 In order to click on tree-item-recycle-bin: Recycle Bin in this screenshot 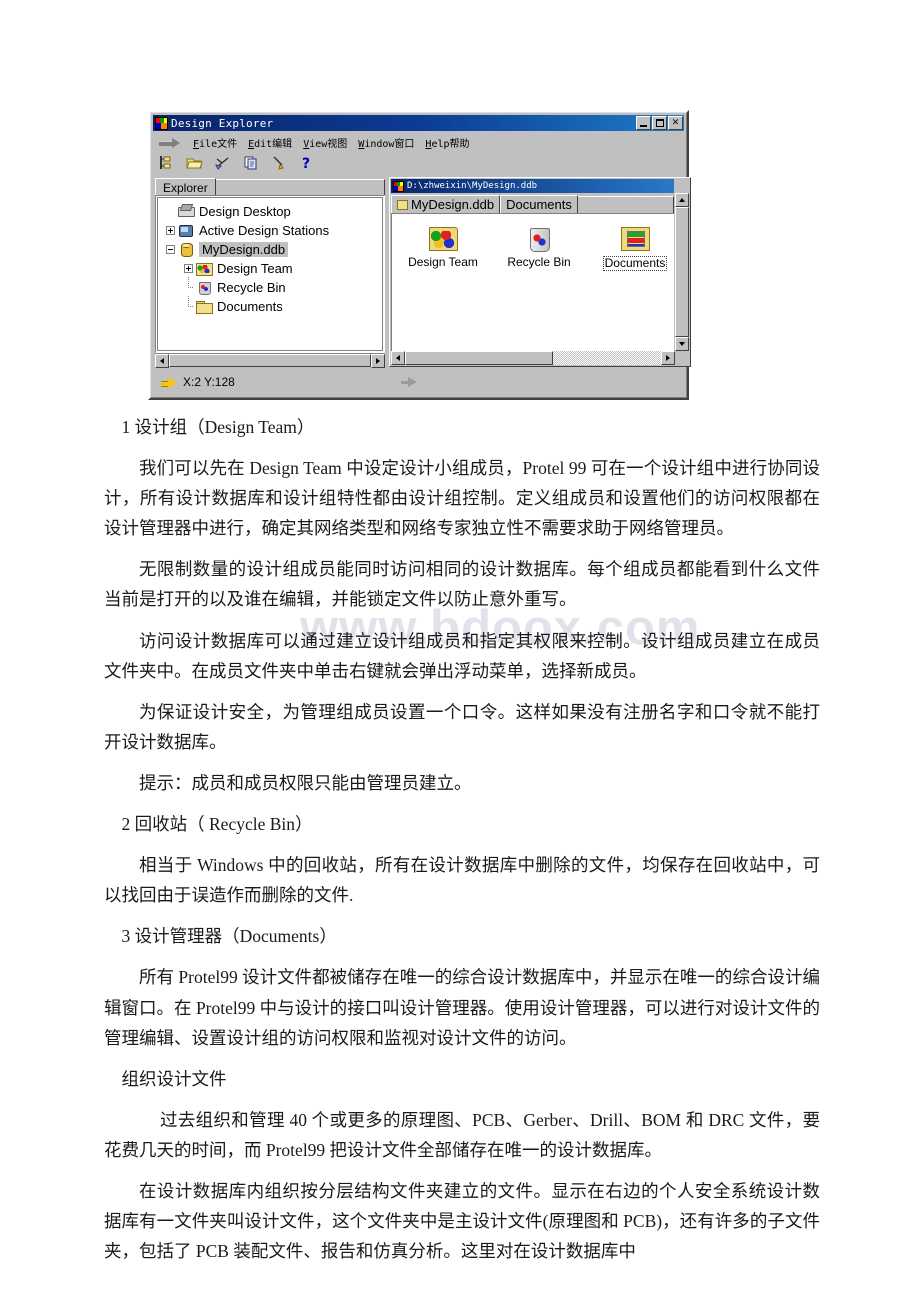, I will do `click(271, 287)`.